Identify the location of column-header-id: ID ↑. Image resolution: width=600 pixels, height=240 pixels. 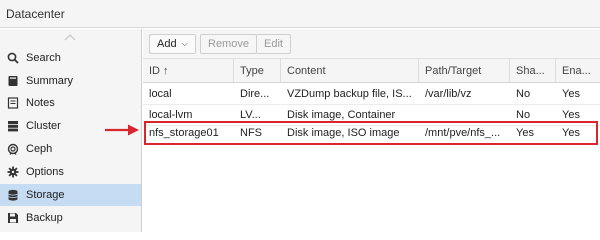
(188, 71).